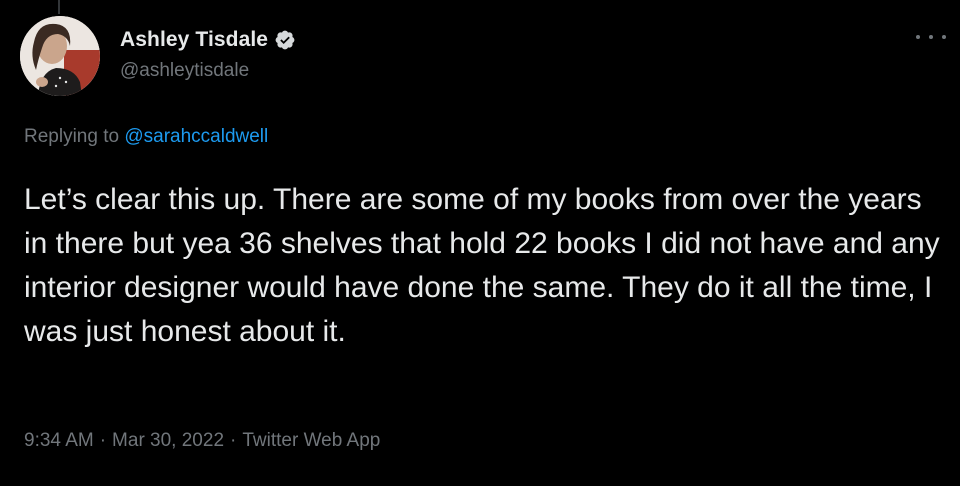 This screenshot has width=960, height=486. I want to click on tweet-metadata: 9:34 AM · Mar 30, 2022 · Twitter Web App, so click(202, 441).